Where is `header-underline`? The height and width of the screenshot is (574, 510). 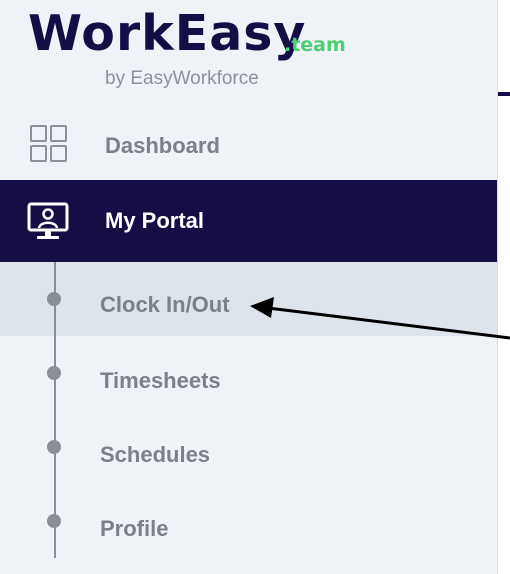 header-underline is located at coordinates (504, 94).